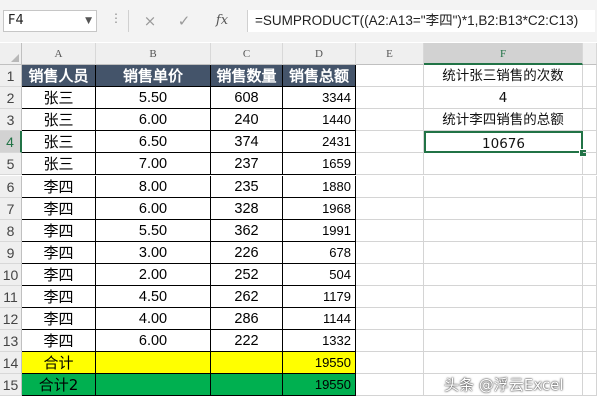 The image size is (597, 406). Describe the element at coordinates (590, 54) in the screenshot. I see `column-header-g` at that location.